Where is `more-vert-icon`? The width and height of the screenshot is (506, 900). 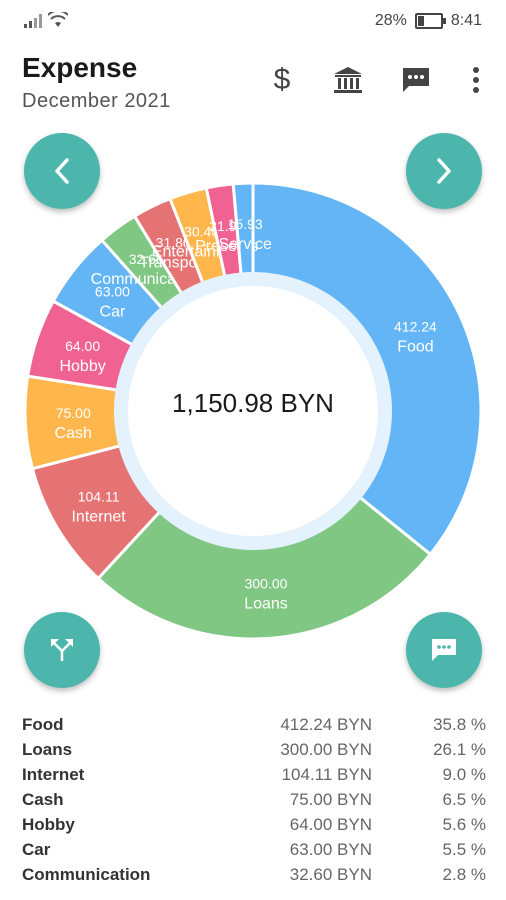
more-vert-icon is located at coordinates (476, 80).